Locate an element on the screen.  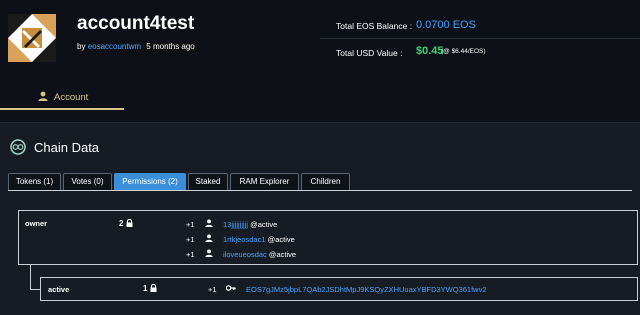
auth-account: 1rtkjeosdac1 @active is located at coordinates (259, 239).